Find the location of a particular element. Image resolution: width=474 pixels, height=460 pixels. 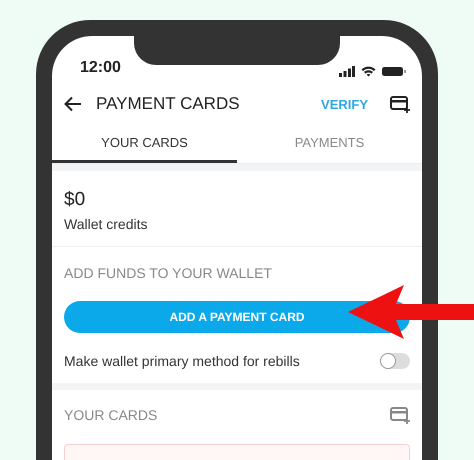

wallet-caption: Wallet credits is located at coordinates (106, 224).